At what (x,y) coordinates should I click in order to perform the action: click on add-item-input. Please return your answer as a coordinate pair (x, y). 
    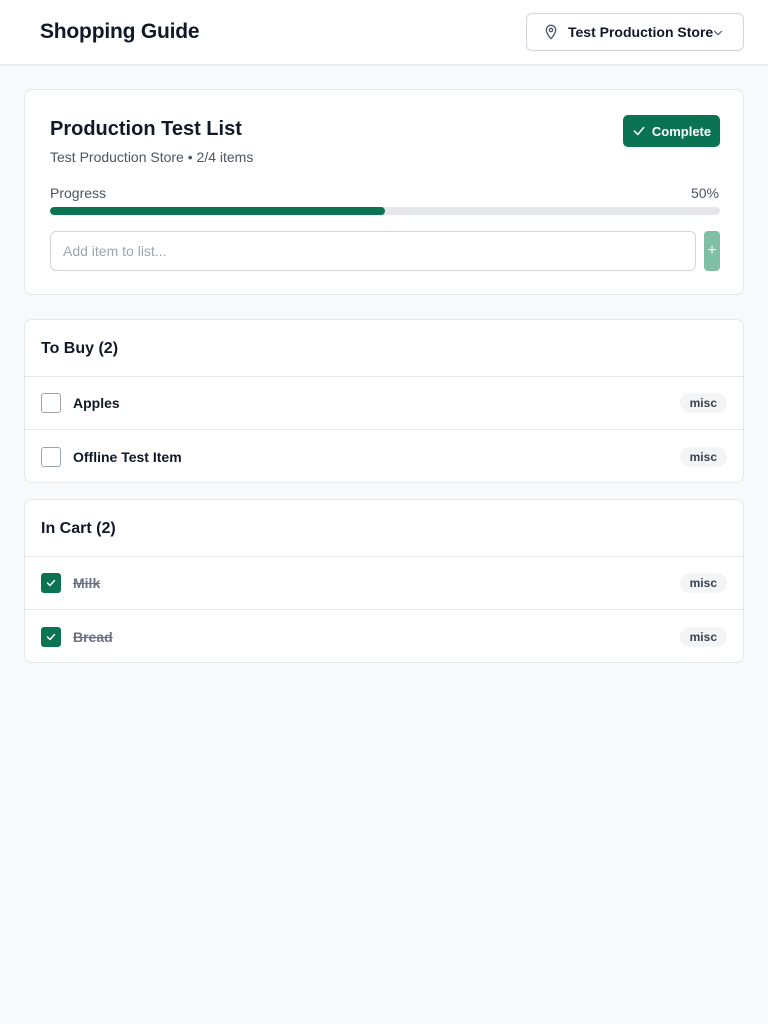
    Looking at the image, I should click on (373, 251).